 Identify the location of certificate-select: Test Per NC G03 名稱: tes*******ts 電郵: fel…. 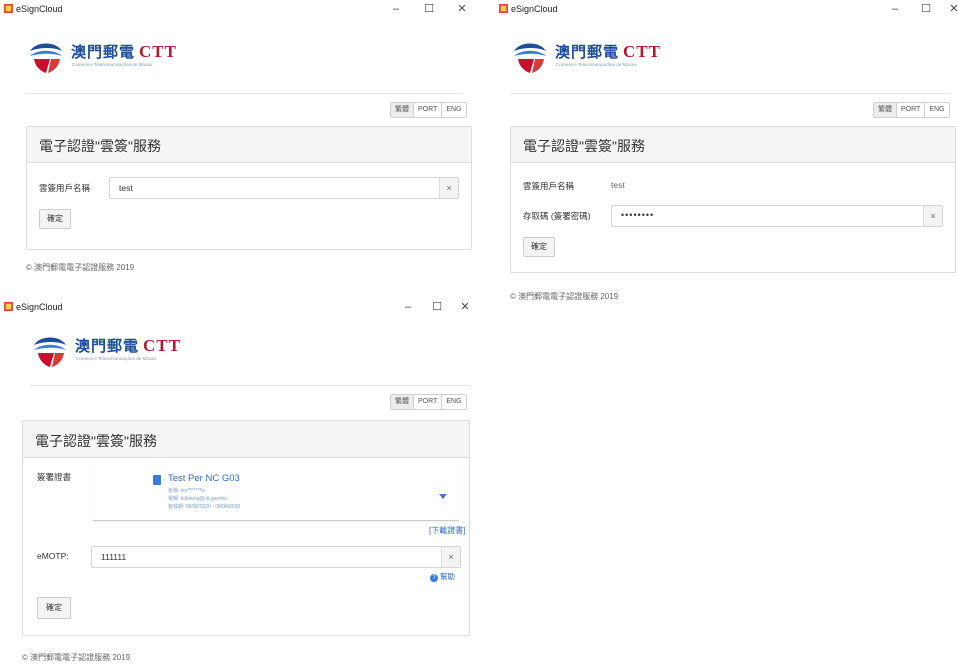
(276, 493).